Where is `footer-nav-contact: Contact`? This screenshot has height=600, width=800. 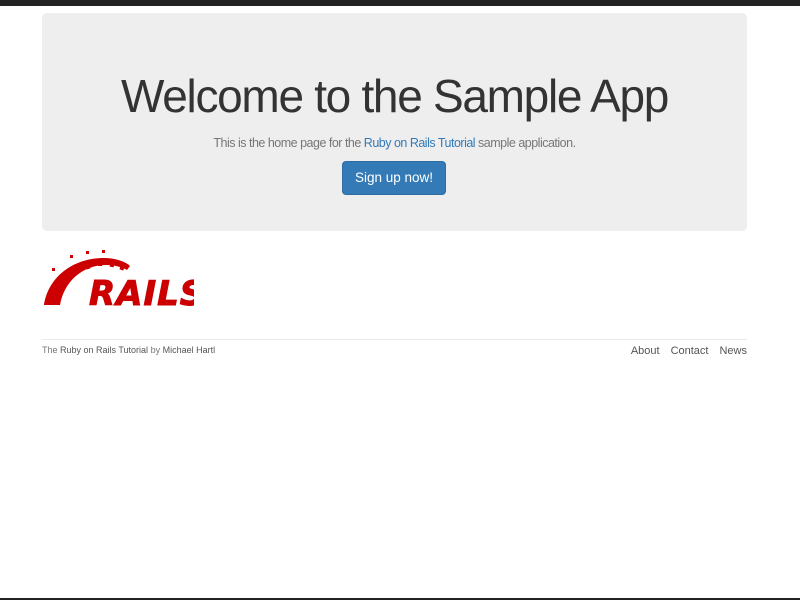
footer-nav-contact: Contact is located at coordinates (690, 351).